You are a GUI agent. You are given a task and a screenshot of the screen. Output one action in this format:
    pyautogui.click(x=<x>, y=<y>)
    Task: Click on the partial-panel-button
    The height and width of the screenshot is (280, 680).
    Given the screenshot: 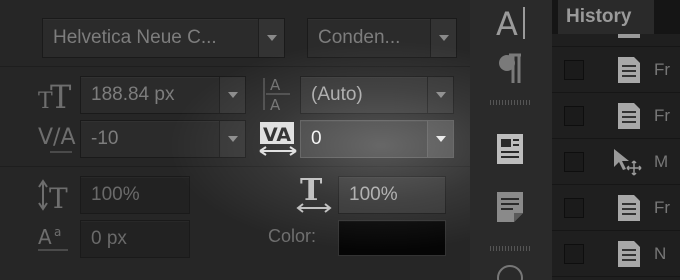 What is the action you would take?
    pyautogui.click(x=510, y=271)
    